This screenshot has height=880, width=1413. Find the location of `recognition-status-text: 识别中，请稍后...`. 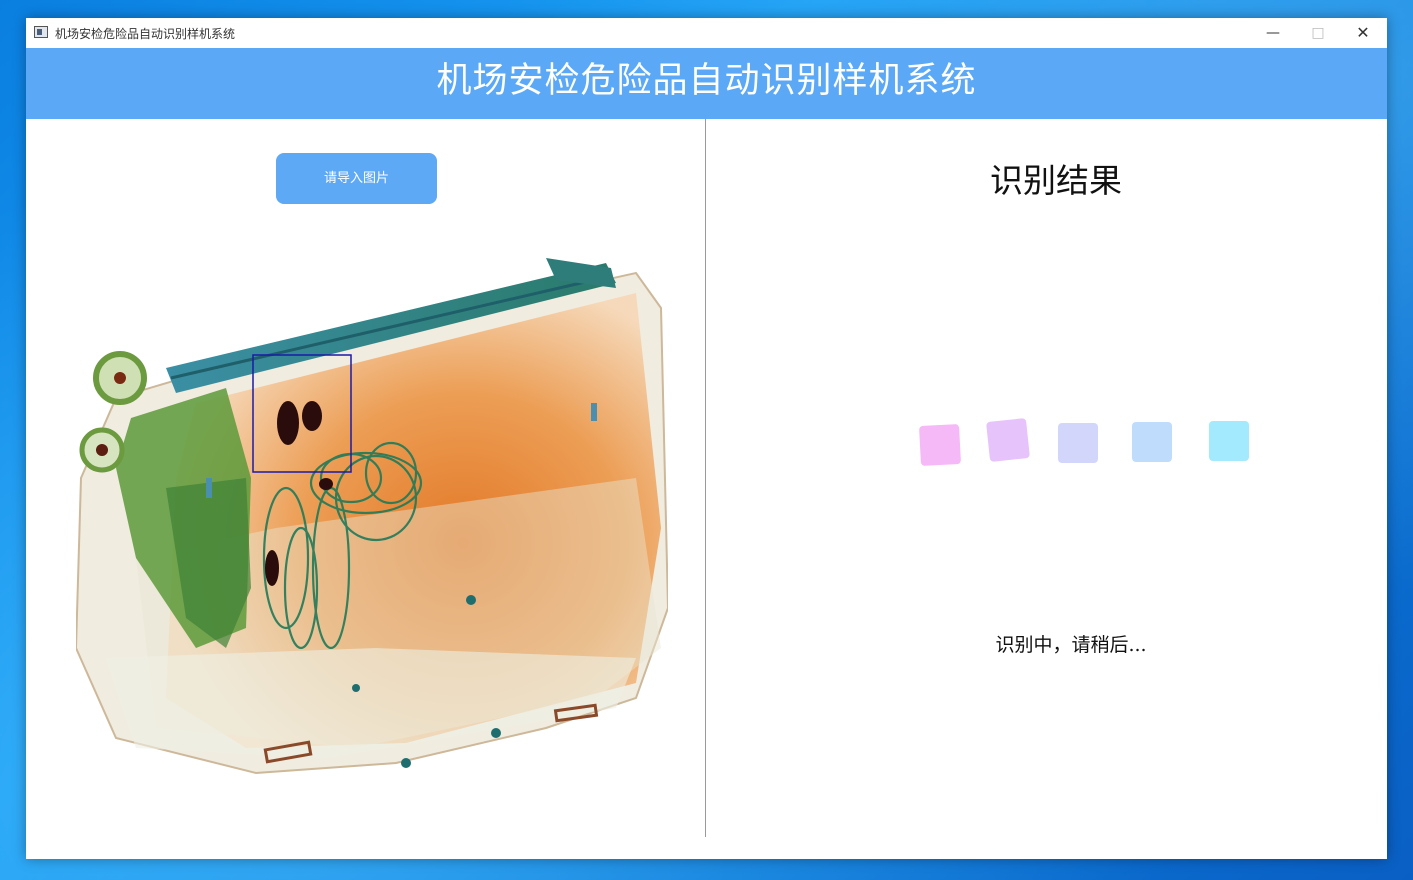

recognition-status-text: 识别中，请稍后... is located at coordinates (1071, 645).